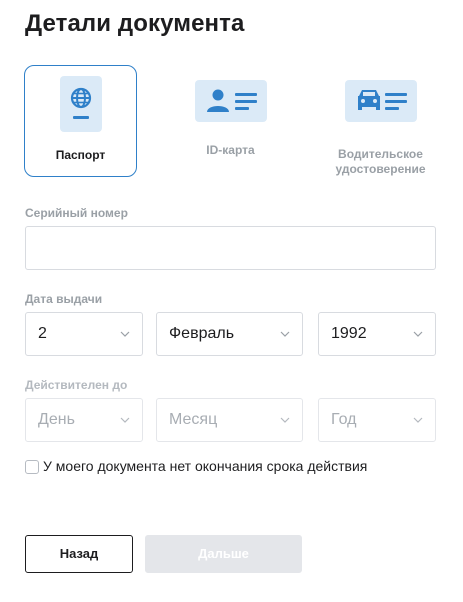 The image size is (463, 602). I want to click on select-value: 1992, so click(349, 333).